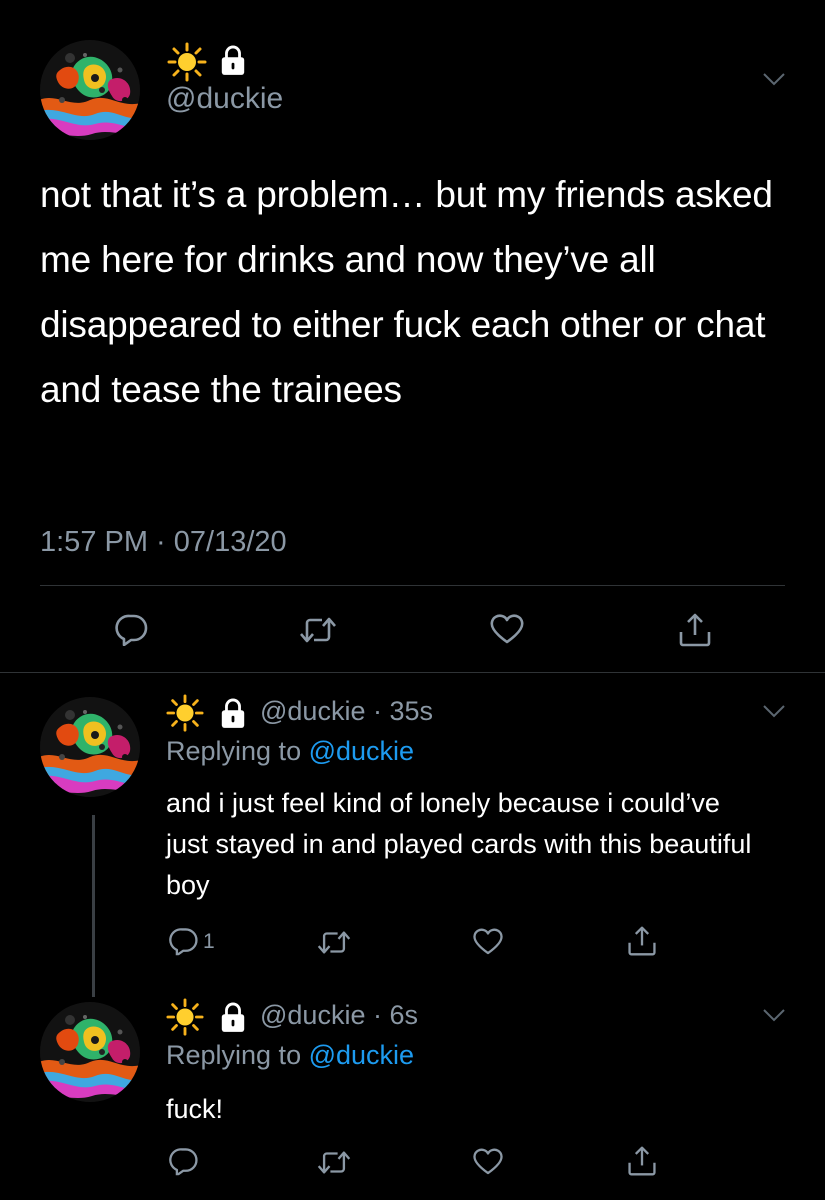 The height and width of the screenshot is (1200, 825). What do you see at coordinates (90, 90) in the screenshot?
I see `main-avatar` at bounding box center [90, 90].